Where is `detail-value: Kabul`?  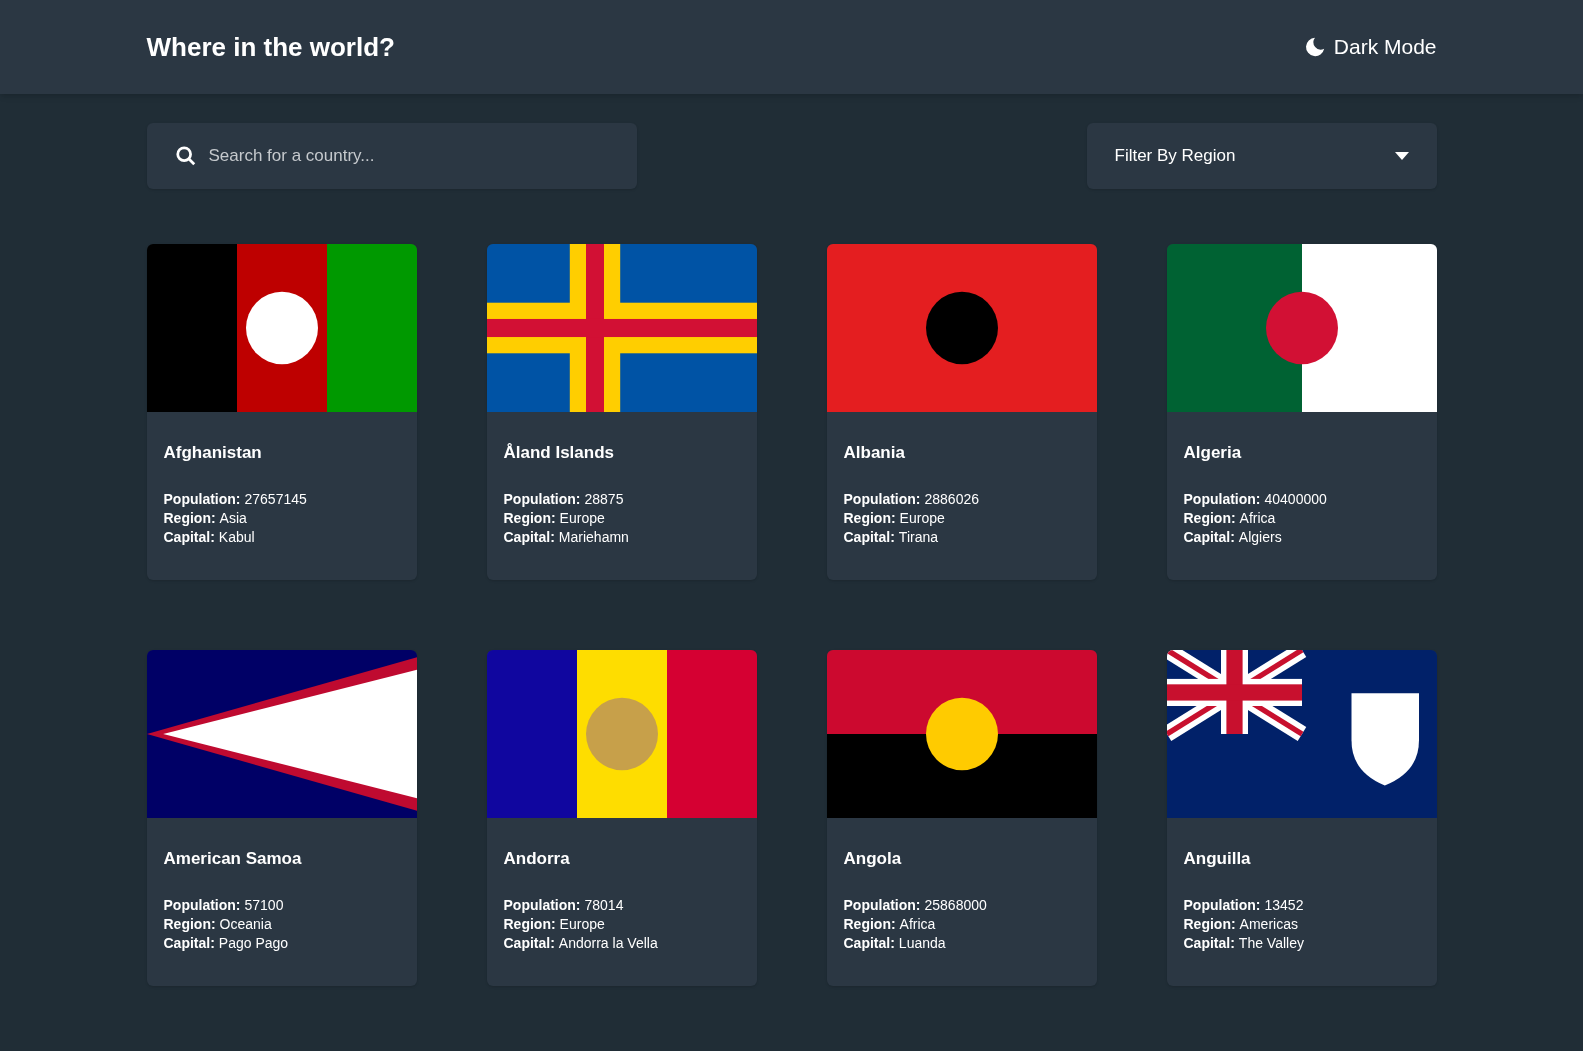 detail-value: Kabul is located at coordinates (236, 537).